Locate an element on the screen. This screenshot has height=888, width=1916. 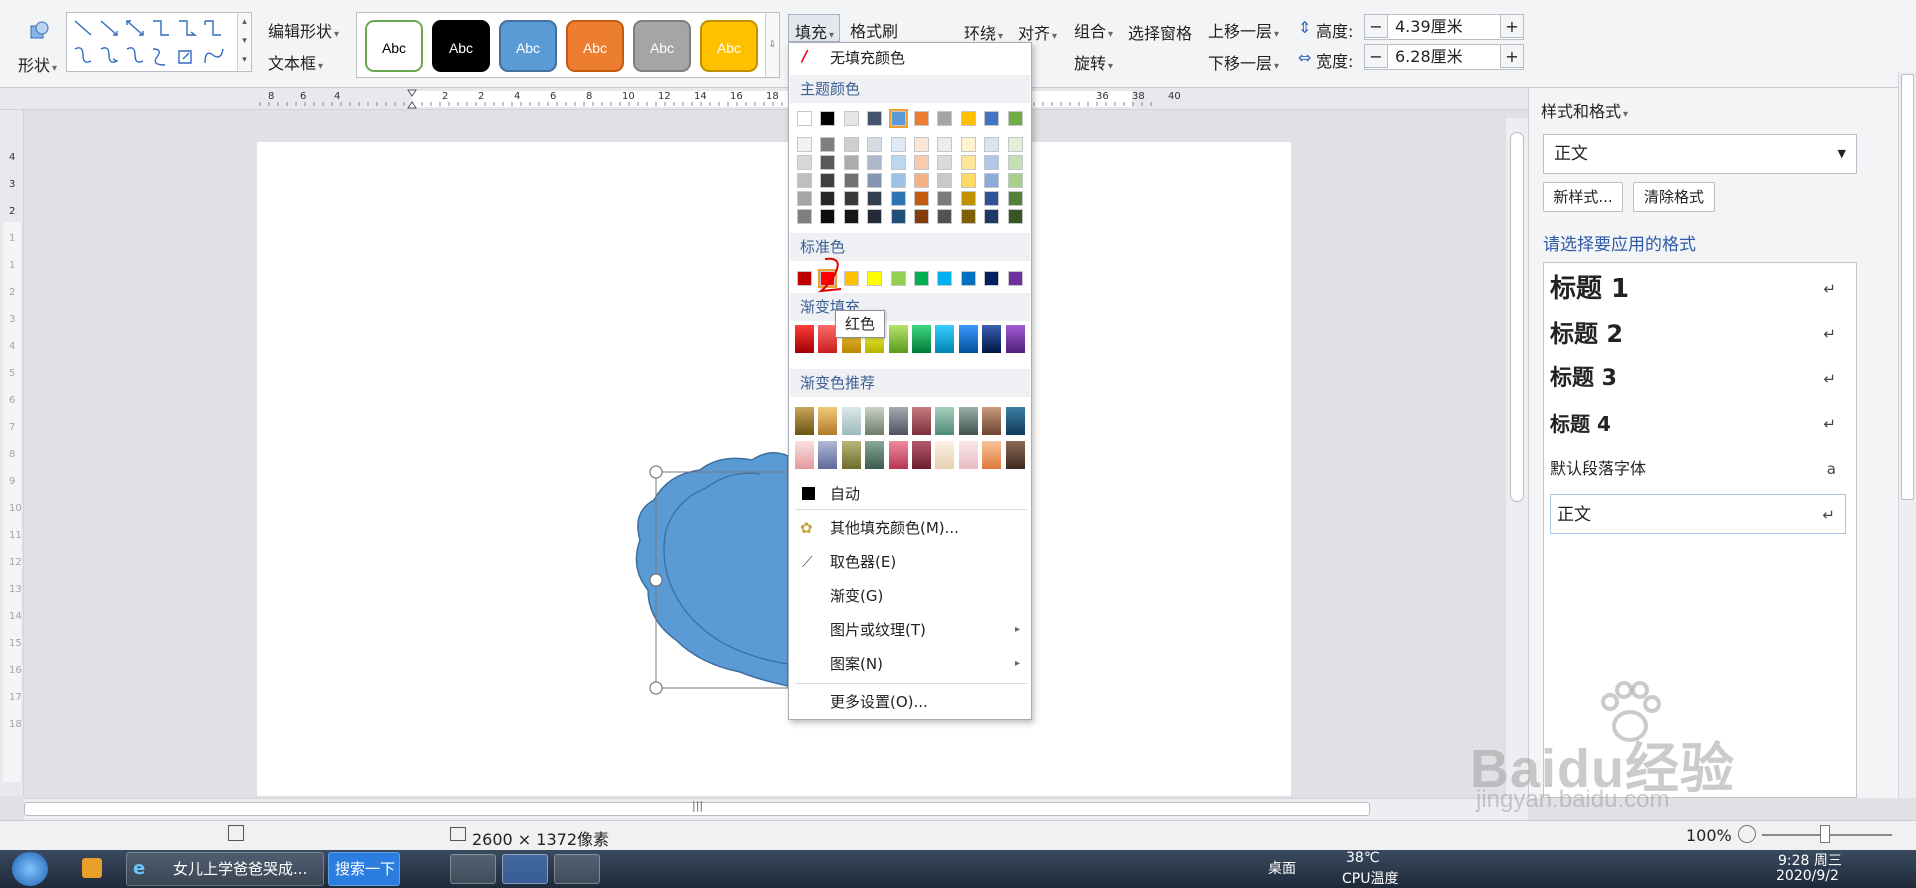
desktop-label: 桌面 is located at coordinates (1282, 868).